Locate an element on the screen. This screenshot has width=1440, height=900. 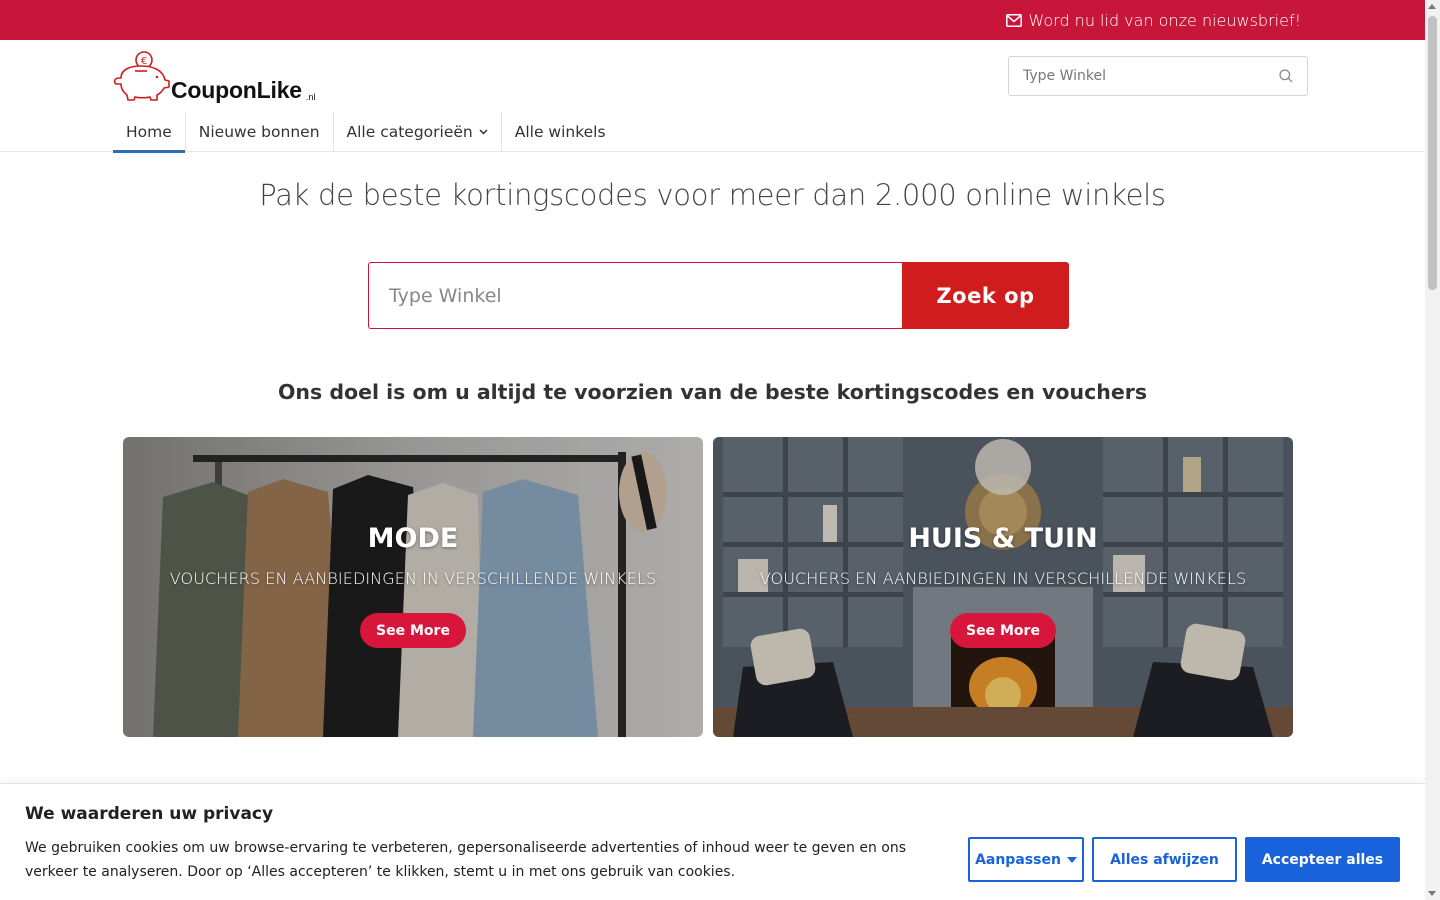
logo: € CouponLike .nl is located at coordinates (214, 76).